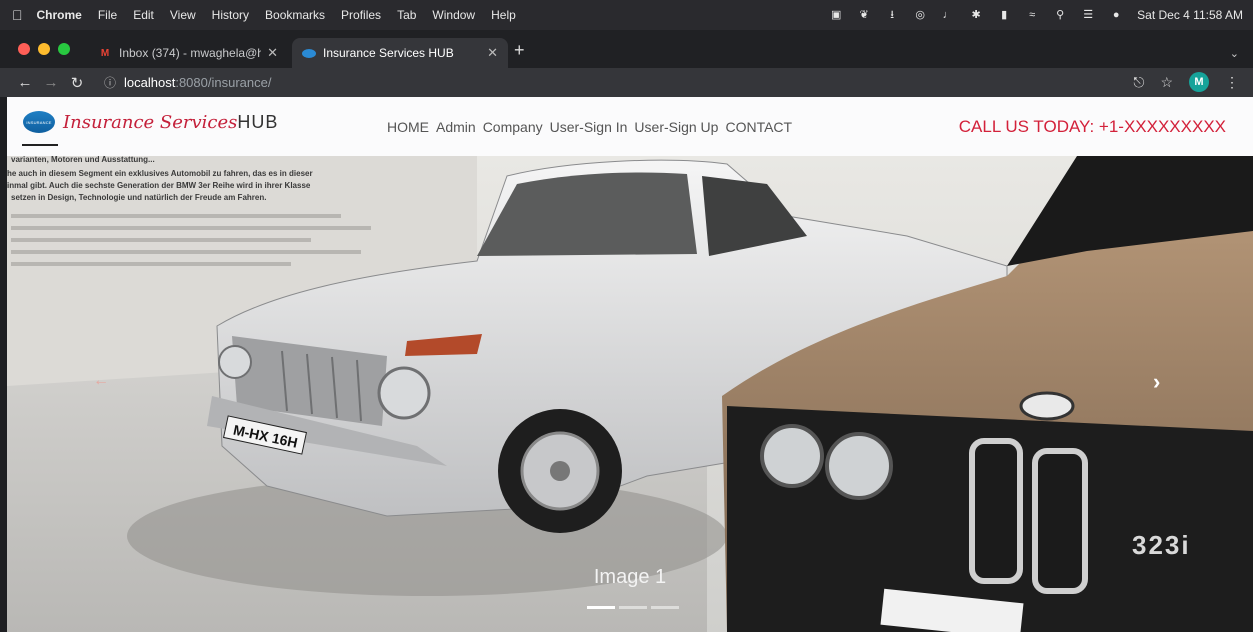  I want to click on spotlight-icon: ⚲, so click(1060, 15).